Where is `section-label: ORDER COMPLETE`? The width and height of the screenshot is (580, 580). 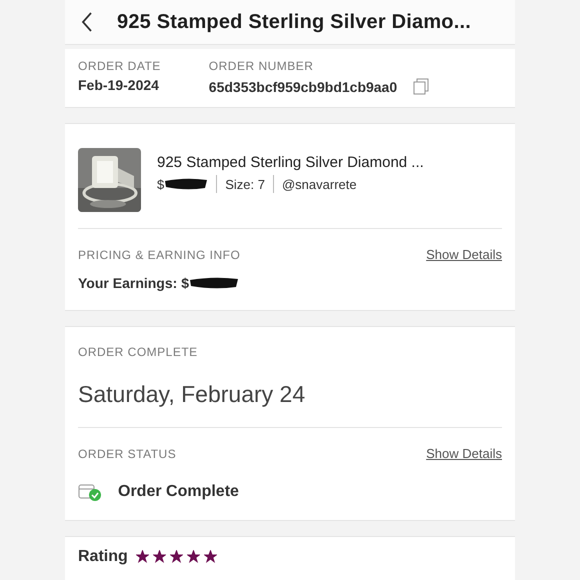 section-label: ORDER COMPLETE is located at coordinates (138, 352).